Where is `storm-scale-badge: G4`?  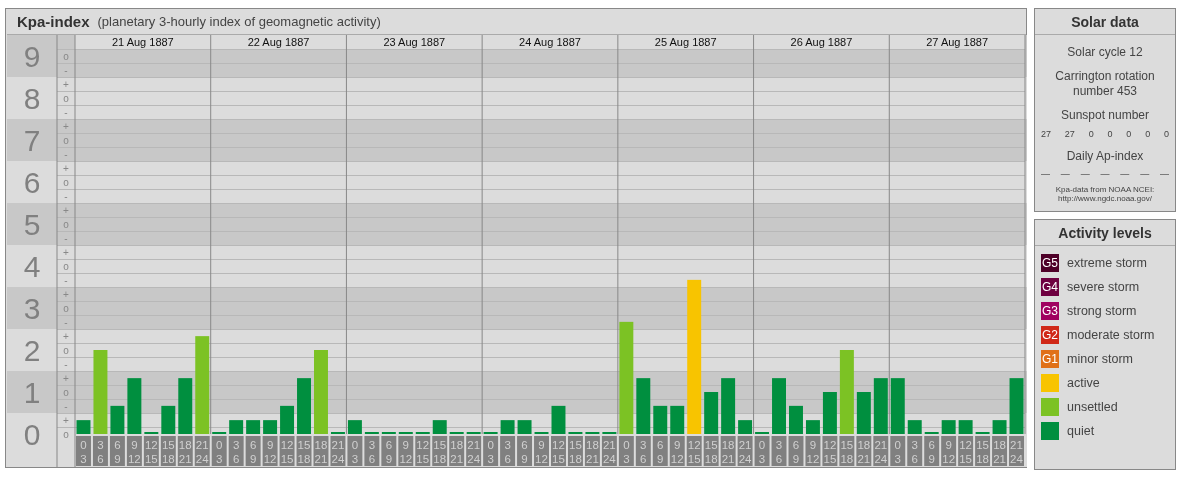
storm-scale-badge: G4 is located at coordinates (1050, 286).